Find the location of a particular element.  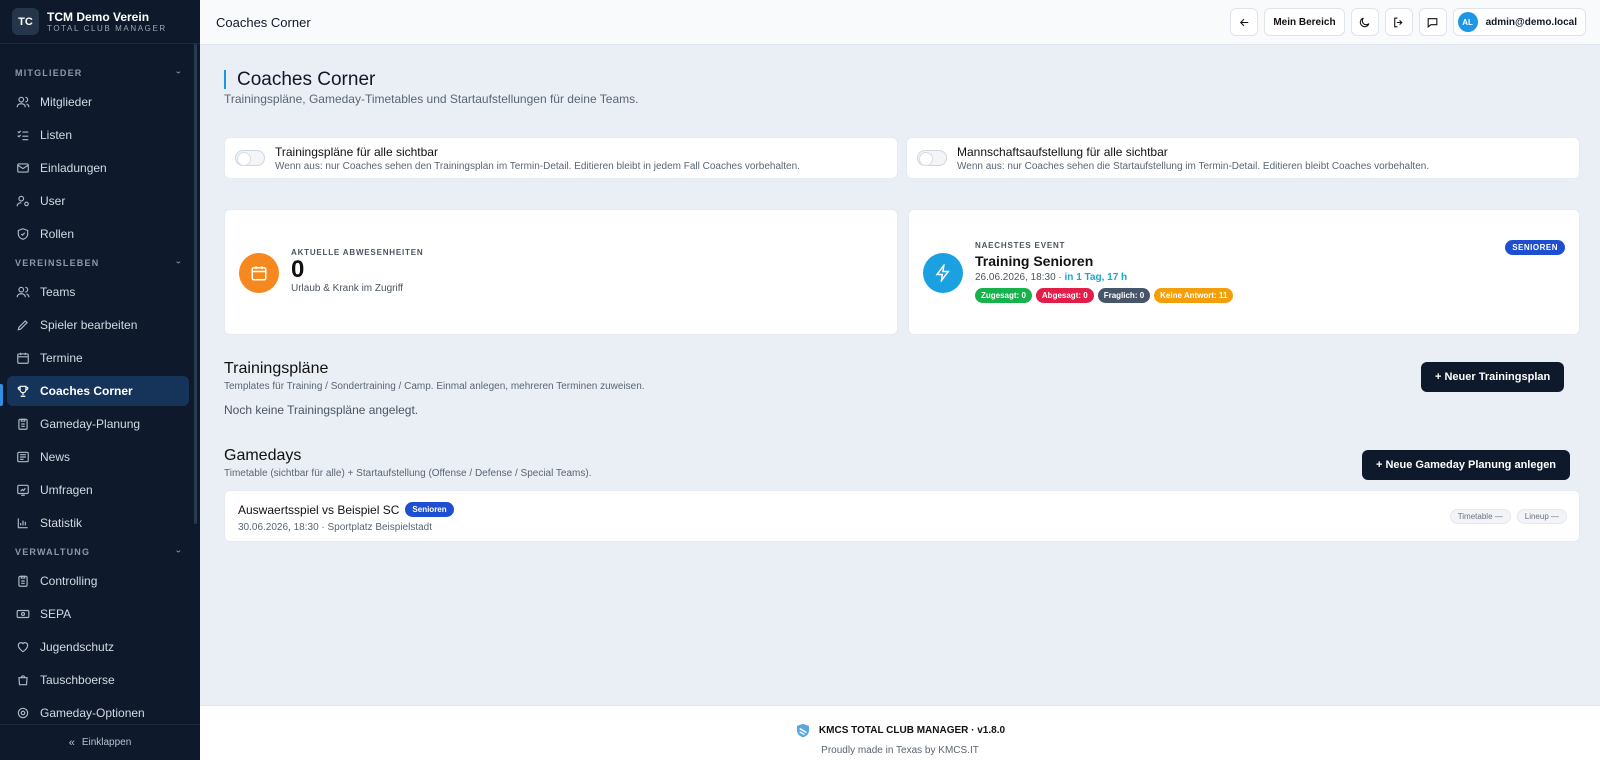

topbar-title: Coaches Corner is located at coordinates (263, 22).